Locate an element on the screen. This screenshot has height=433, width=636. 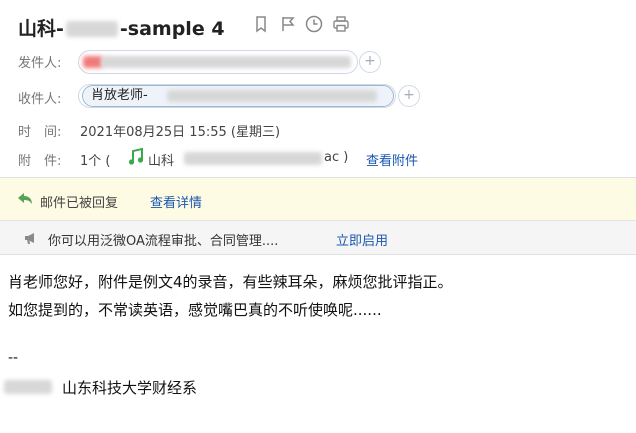
sender-redaction is located at coordinates (226, 62).